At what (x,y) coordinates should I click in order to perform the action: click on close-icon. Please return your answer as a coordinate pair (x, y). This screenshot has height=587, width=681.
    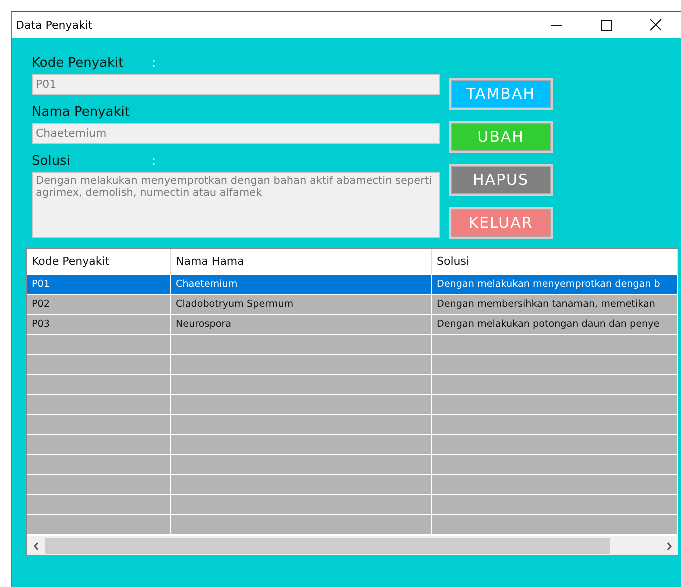
    Looking at the image, I should click on (656, 25).